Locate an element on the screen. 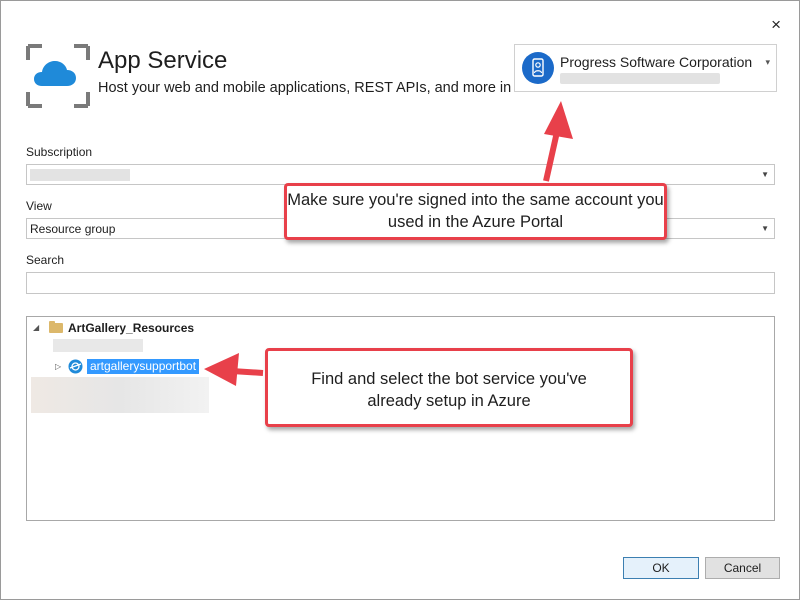  resource-group-node: ArtGallery_Resources is located at coordinates (131, 328).